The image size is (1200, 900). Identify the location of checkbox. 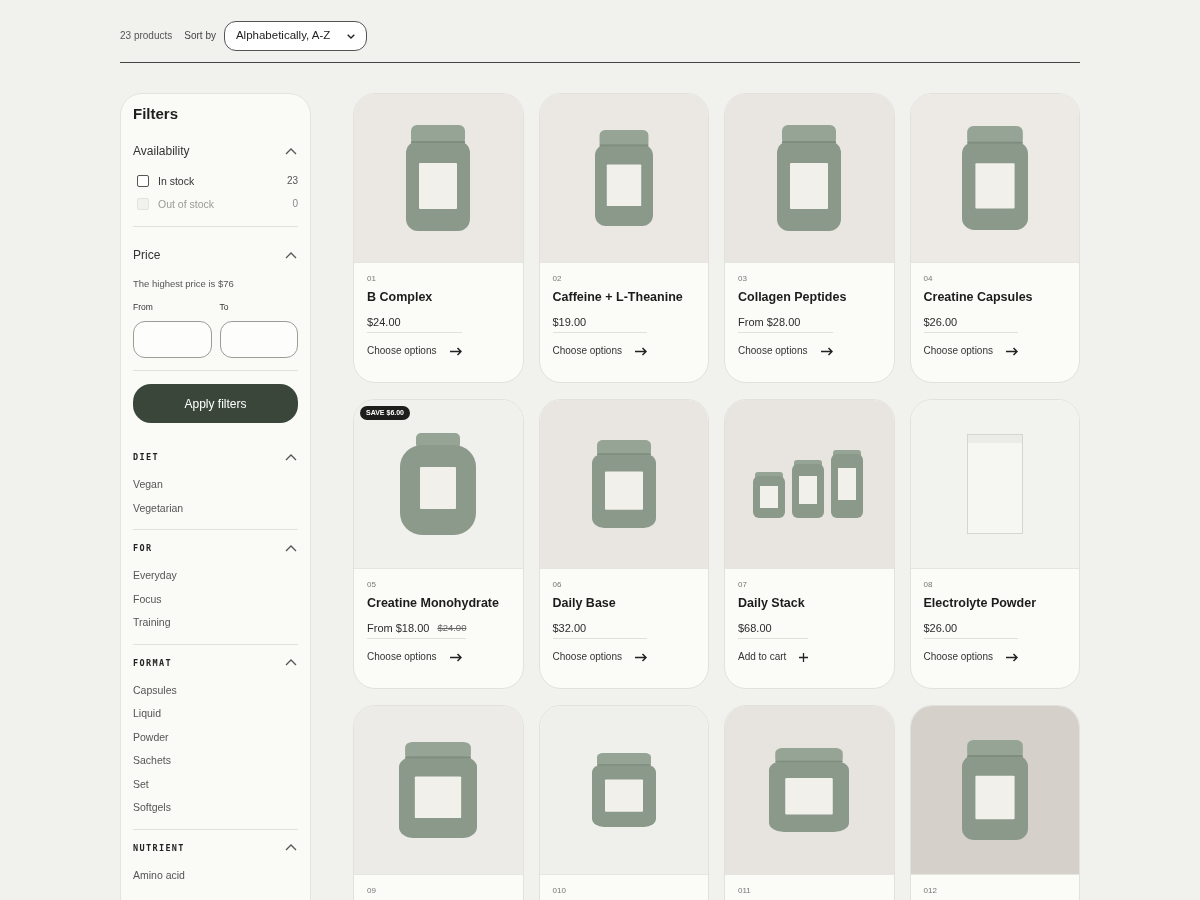
(143, 181).